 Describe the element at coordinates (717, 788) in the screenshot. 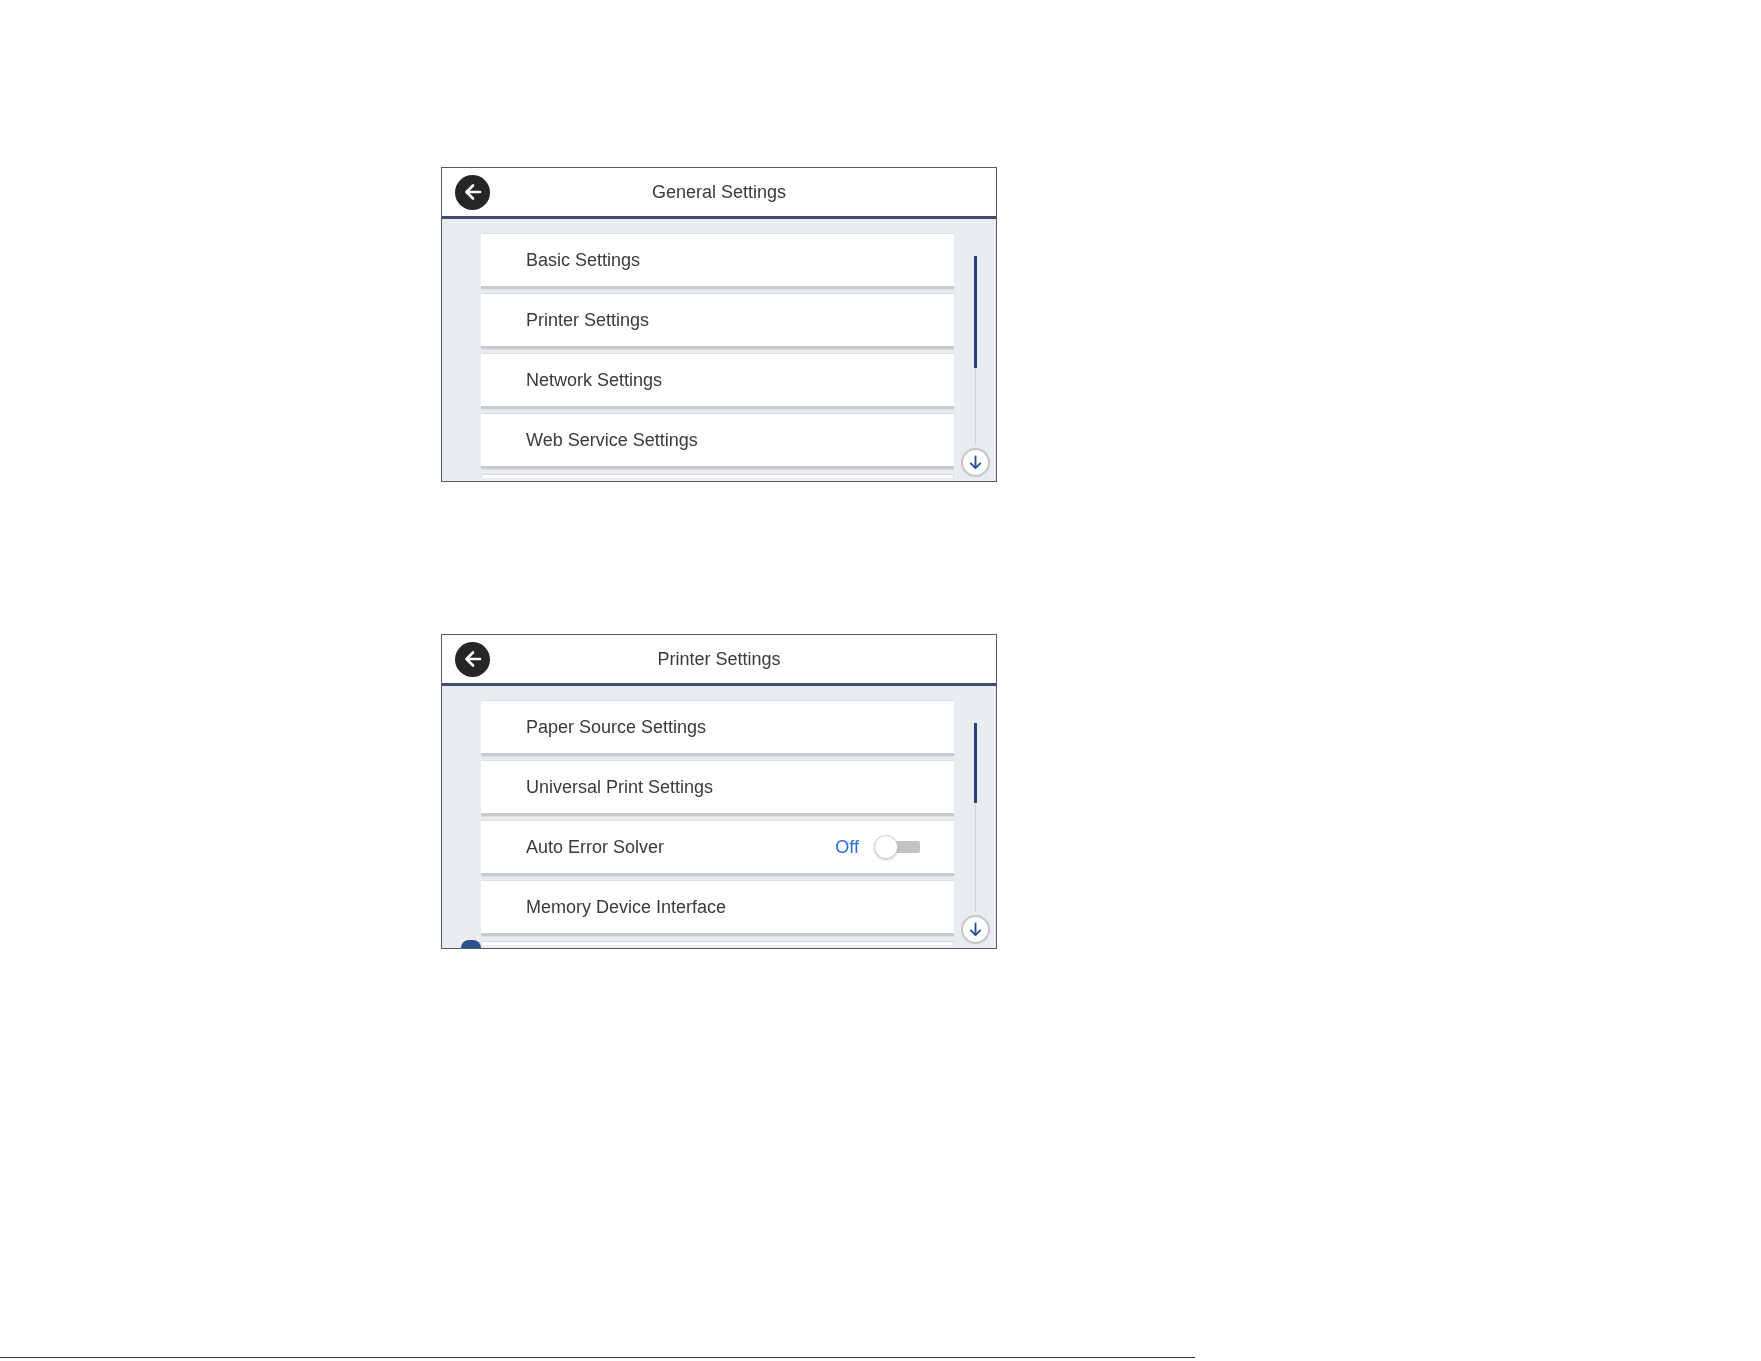

I see `menu-item: Universal Print Settings` at that location.